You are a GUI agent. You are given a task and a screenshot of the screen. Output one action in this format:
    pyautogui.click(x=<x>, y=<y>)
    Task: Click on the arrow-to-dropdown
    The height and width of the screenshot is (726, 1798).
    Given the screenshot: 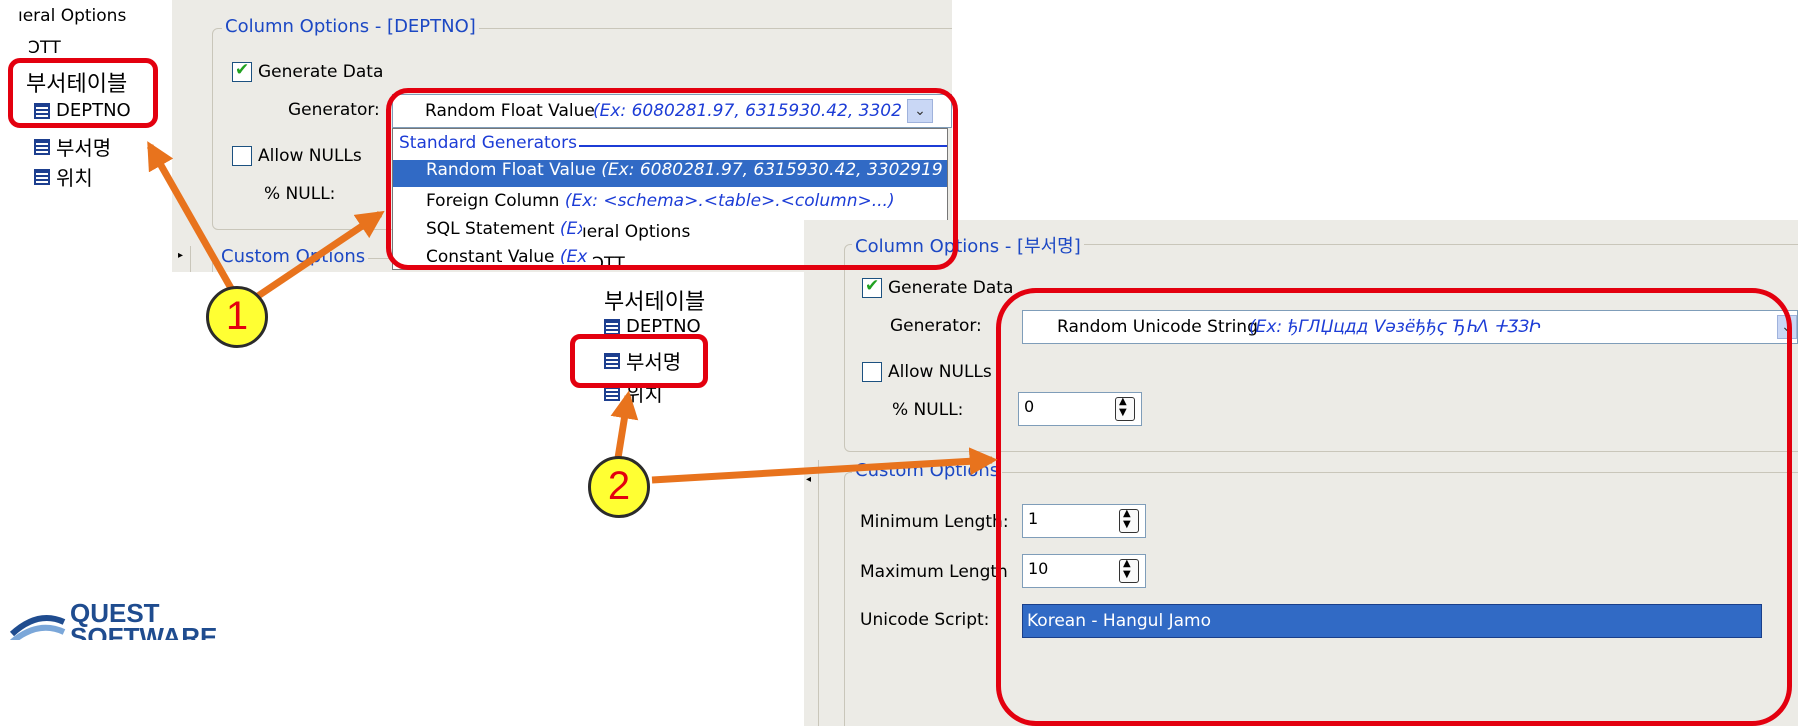 What is the action you would take?
    pyautogui.click(x=320, y=254)
    